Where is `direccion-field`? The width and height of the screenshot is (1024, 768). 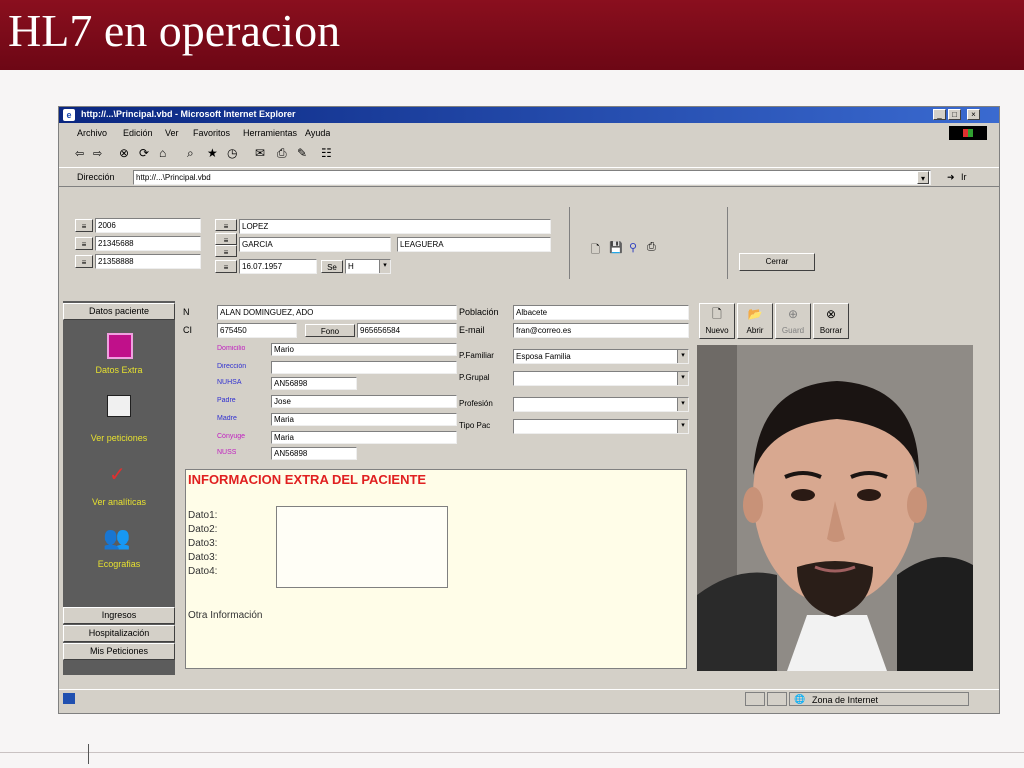 direccion-field is located at coordinates (364, 367).